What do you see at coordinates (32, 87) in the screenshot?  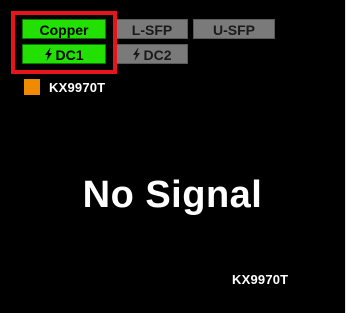 I see `device-color-swatch` at bounding box center [32, 87].